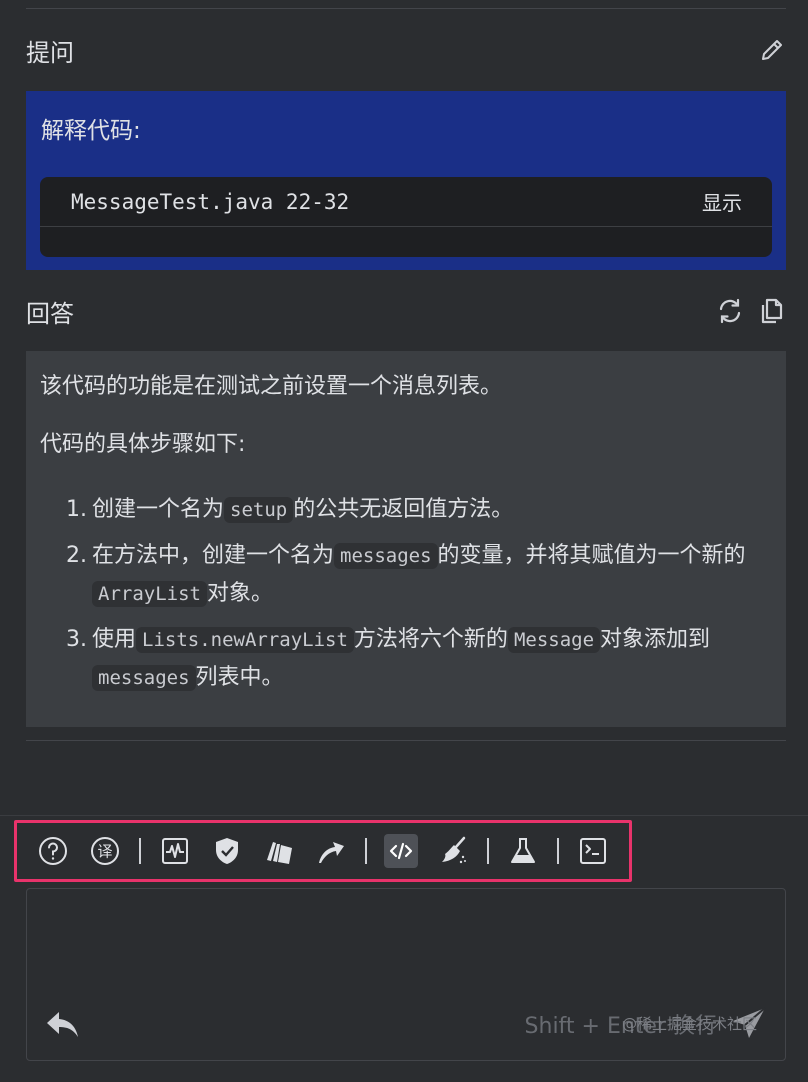 The width and height of the screenshot is (808, 1082). I want to click on step-text: 方法将六个新的, so click(430, 639).